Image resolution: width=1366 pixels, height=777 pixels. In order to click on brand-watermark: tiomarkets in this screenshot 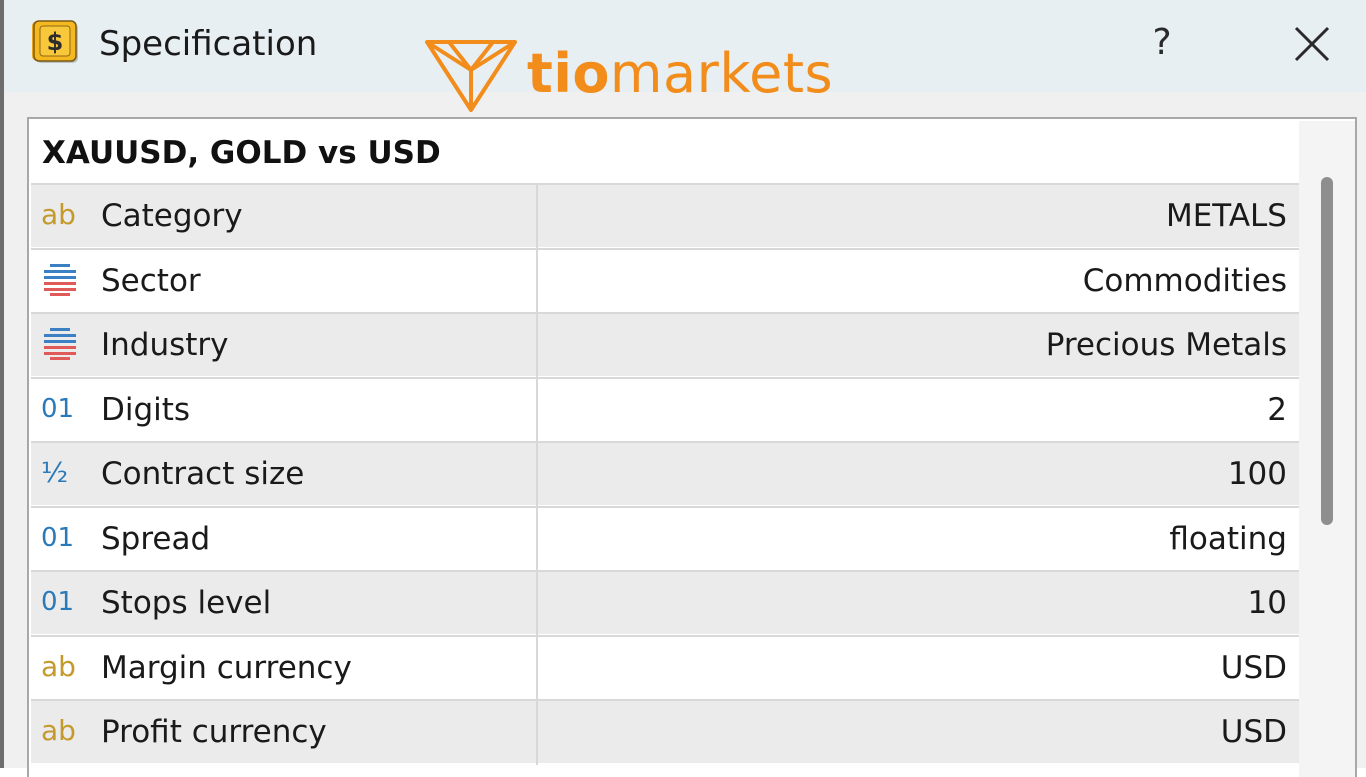, I will do `click(639, 77)`.